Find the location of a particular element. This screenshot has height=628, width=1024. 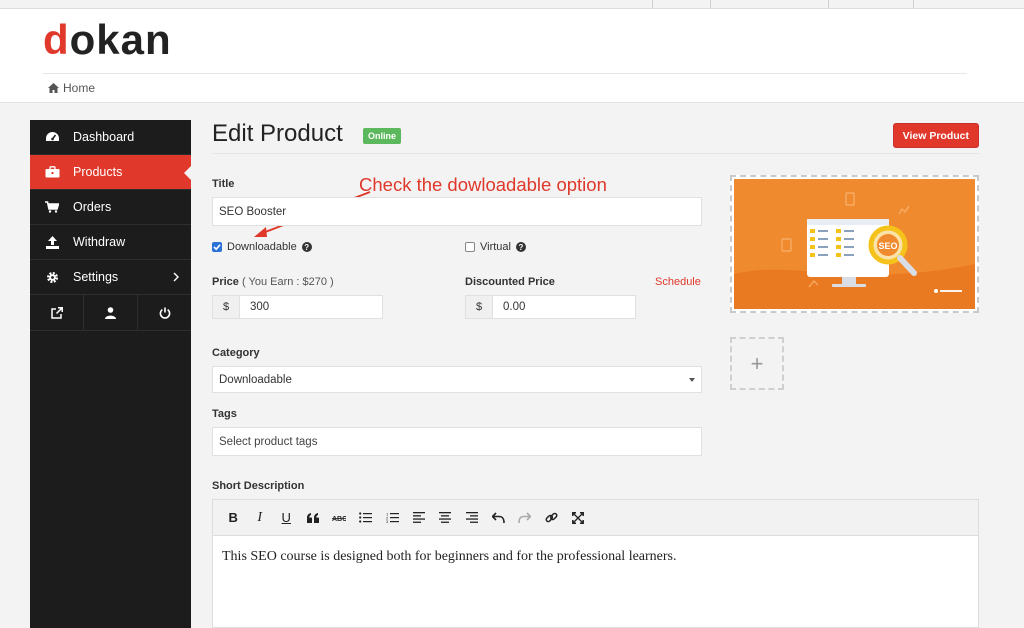

undo-icon is located at coordinates (498, 518).